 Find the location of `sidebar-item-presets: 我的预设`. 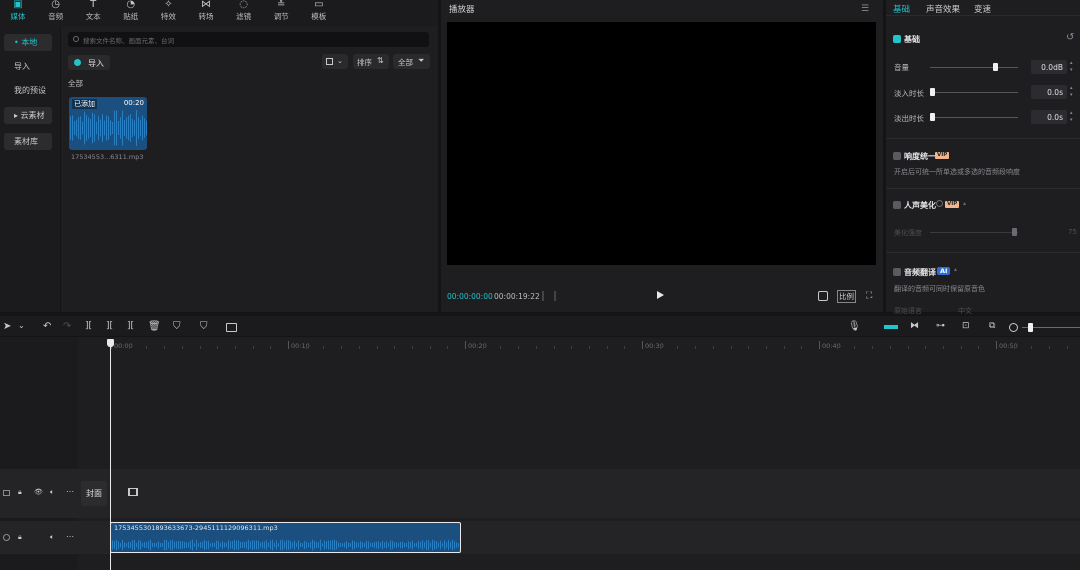

sidebar-item-presets: 我的预设 is located at coordinates (28, 90).